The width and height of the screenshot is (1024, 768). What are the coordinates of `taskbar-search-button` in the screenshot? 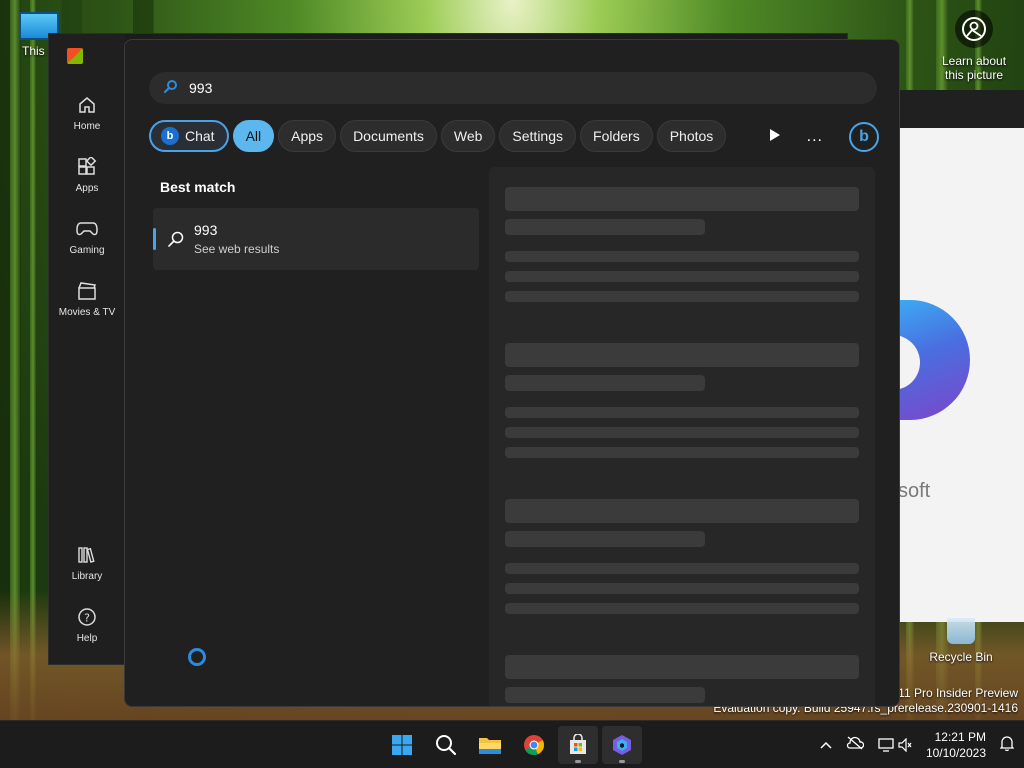 It's located at (446, 745).